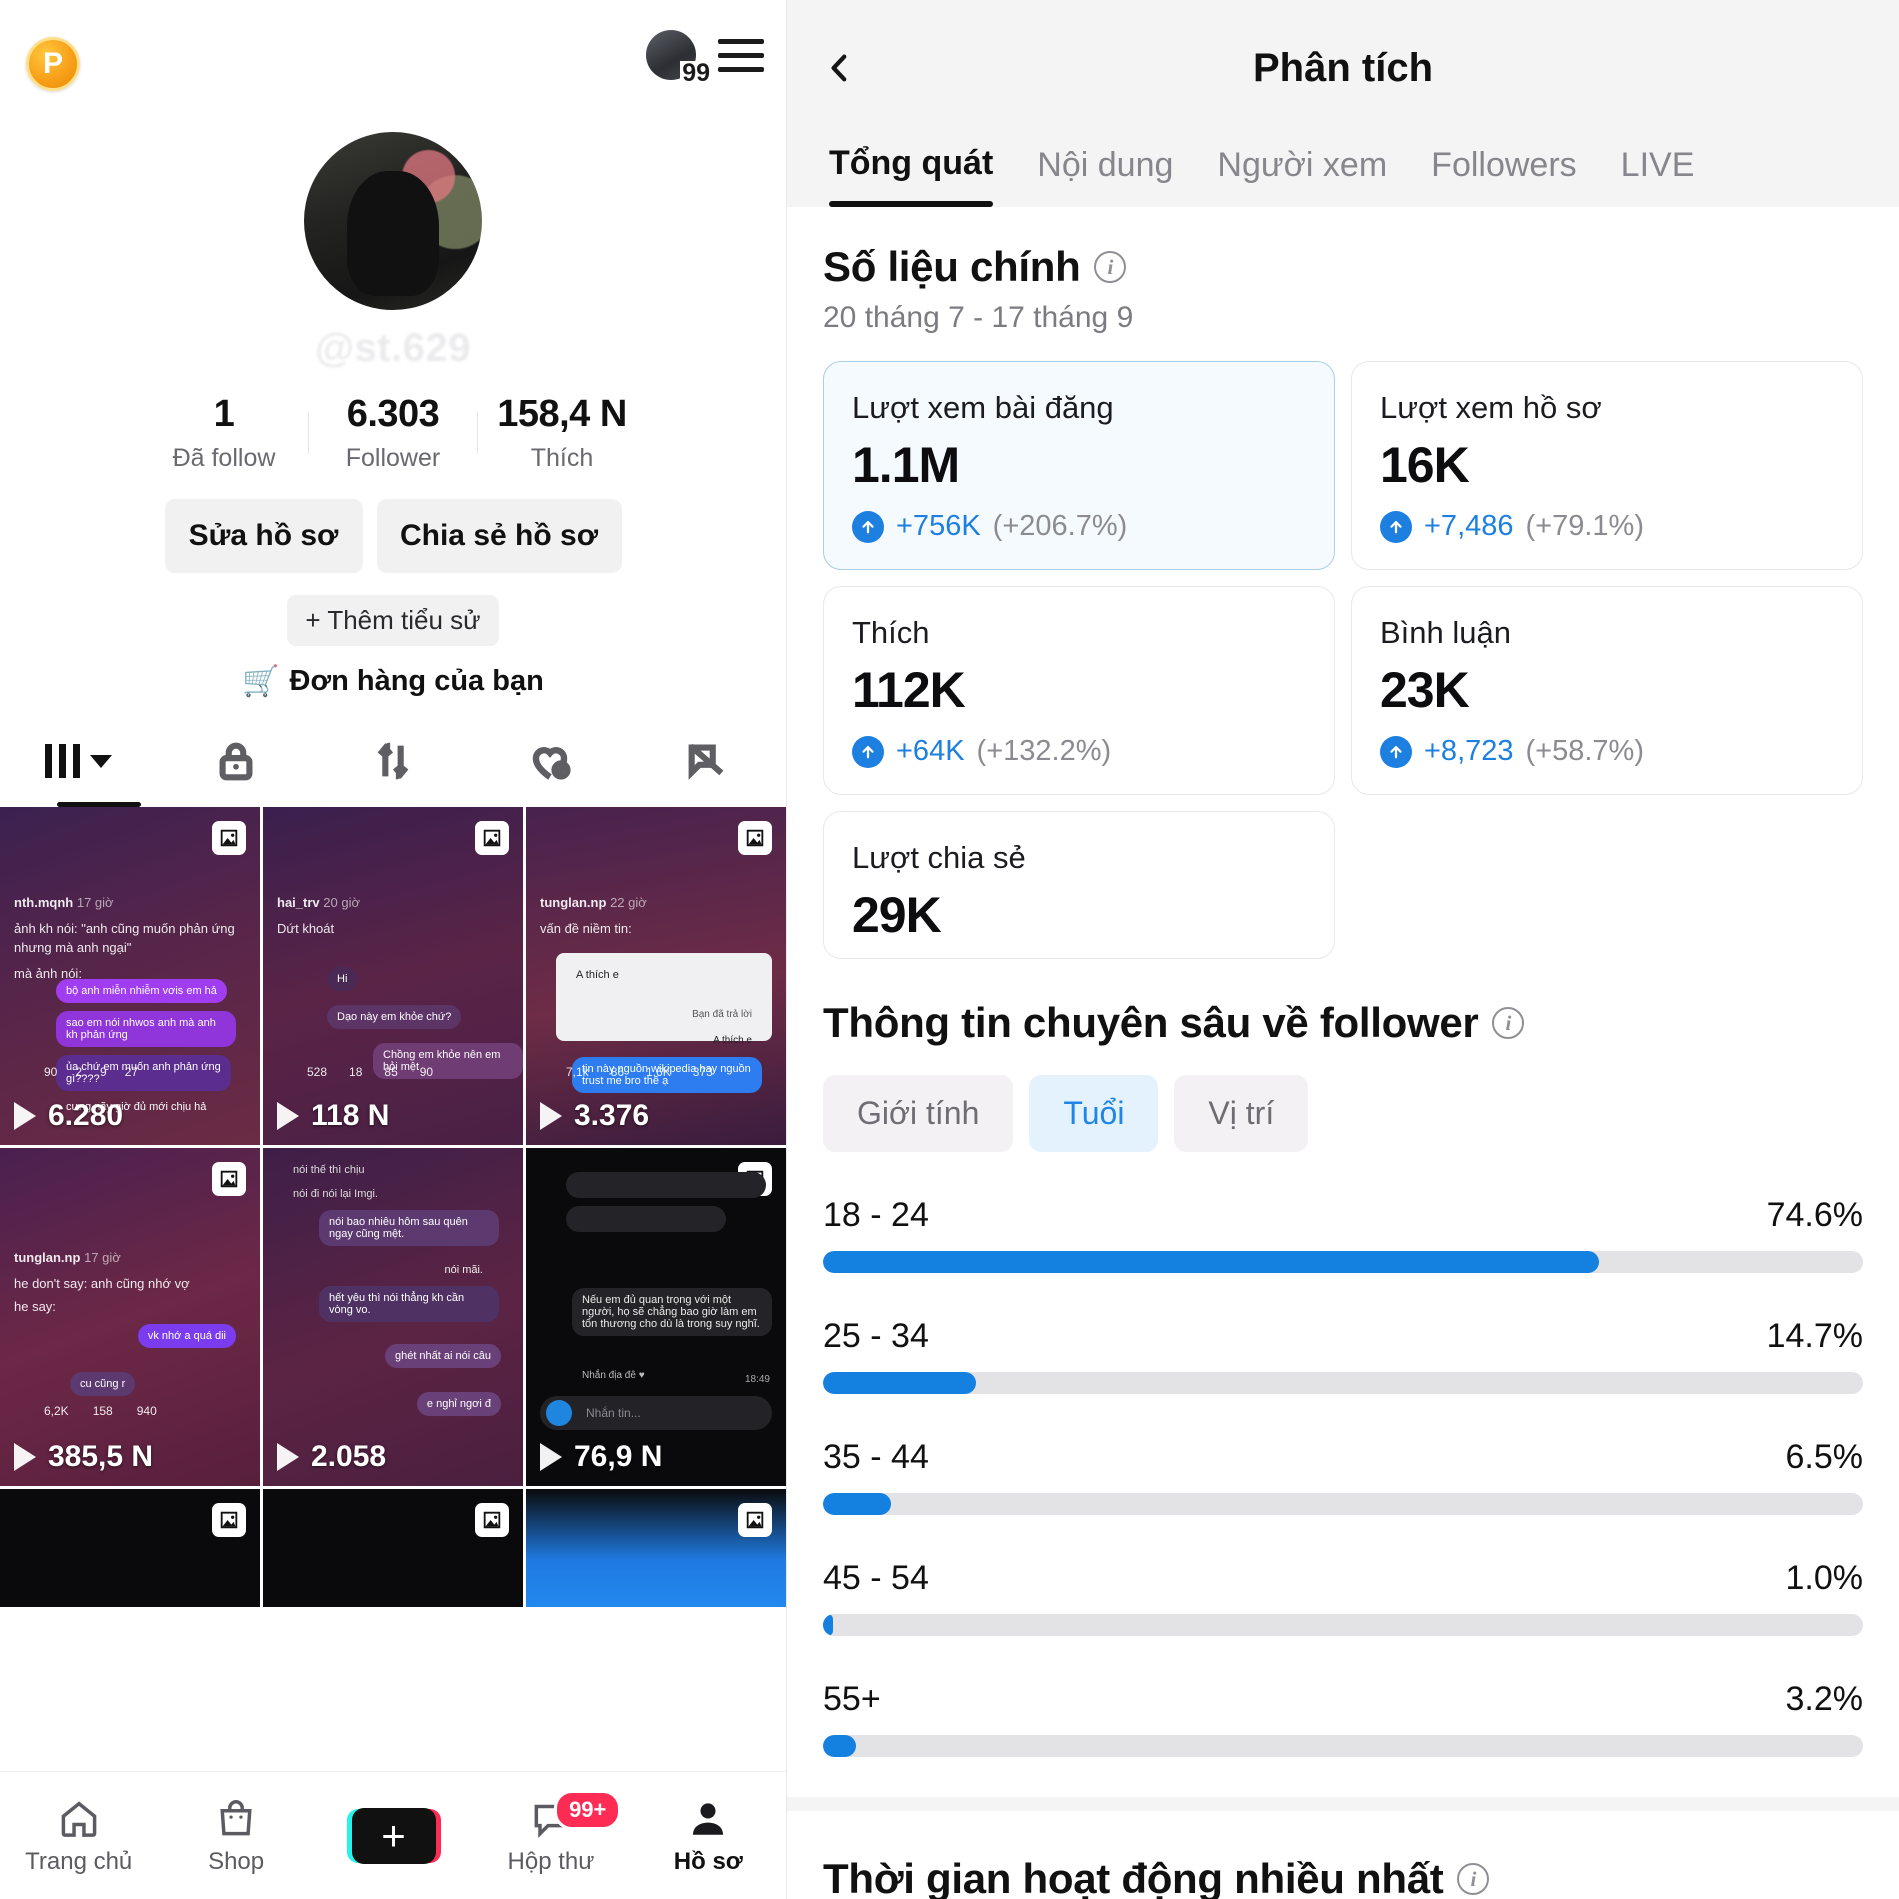 This screenshot has height=1899, width=1899. What do you see at coordinates (550, 761) in the screenshot?
I see `tab-liked` at bounding box center [550, 761].